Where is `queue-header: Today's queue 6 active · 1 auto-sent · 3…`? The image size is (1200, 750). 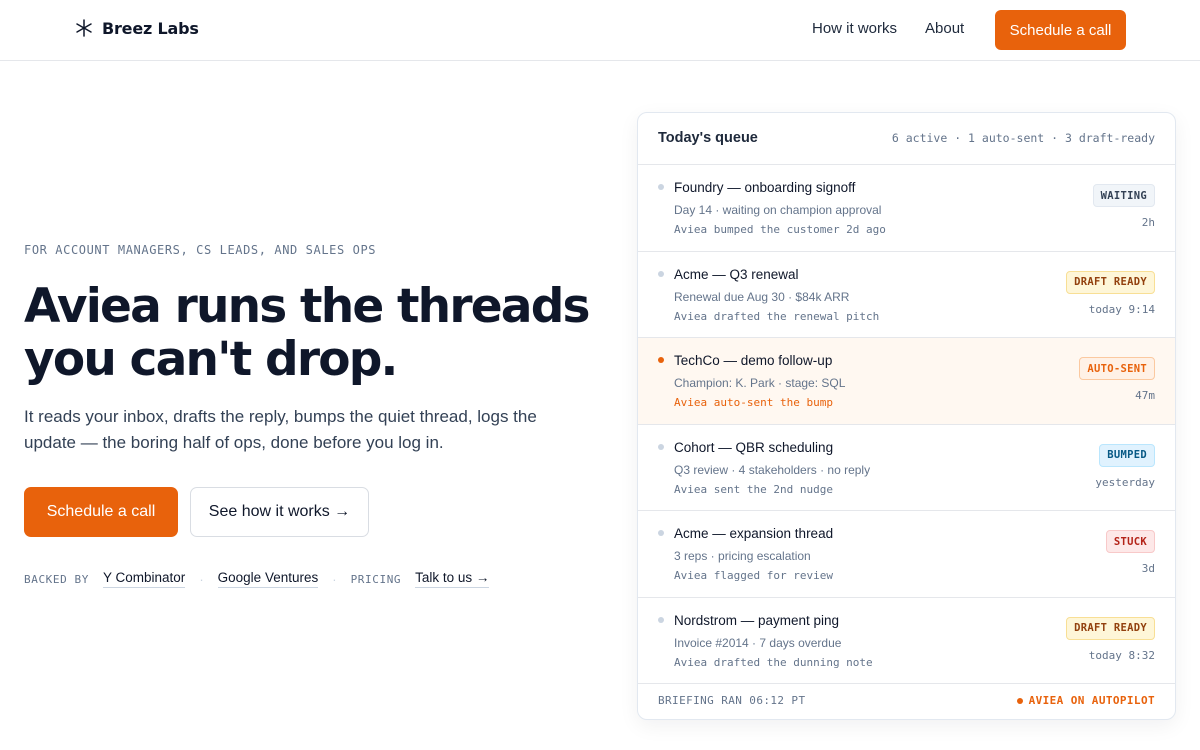
queue-header: Today's queue 6 active · 1 auto-sent · 3… is located at coordinates (906, 139).